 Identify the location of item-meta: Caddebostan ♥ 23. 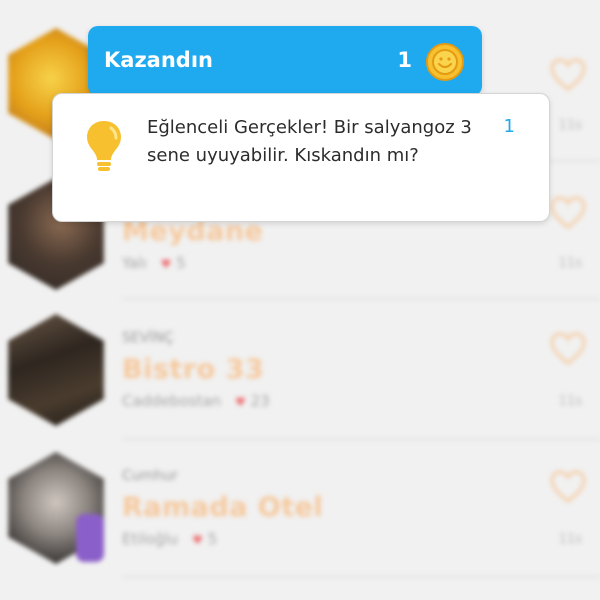
(196, 401).